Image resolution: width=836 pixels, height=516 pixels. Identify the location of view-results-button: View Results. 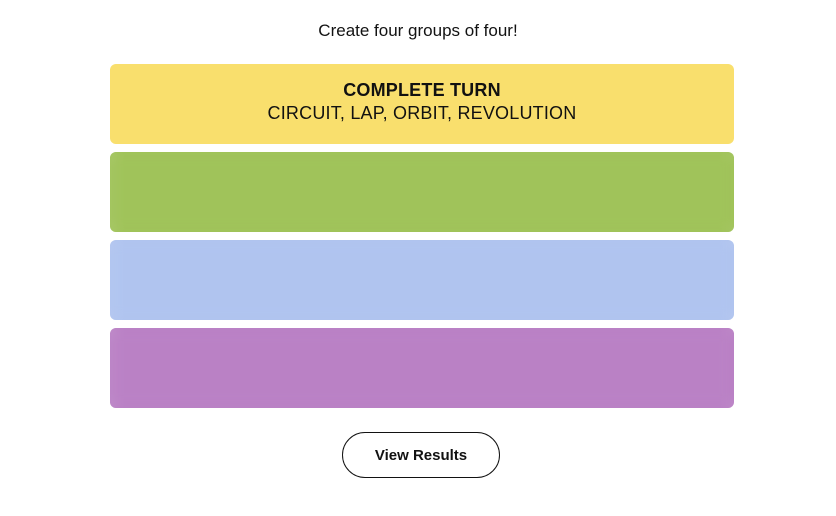
(421, 455).